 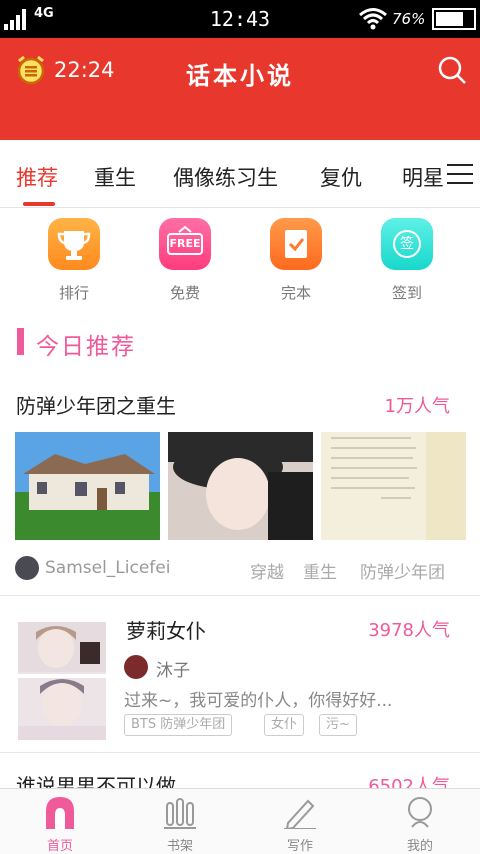 What do you see at coordinates (96, 404) in the screenshot?
I see `story-title: 防弹少年团之重生` at bounding box center [96, 404].